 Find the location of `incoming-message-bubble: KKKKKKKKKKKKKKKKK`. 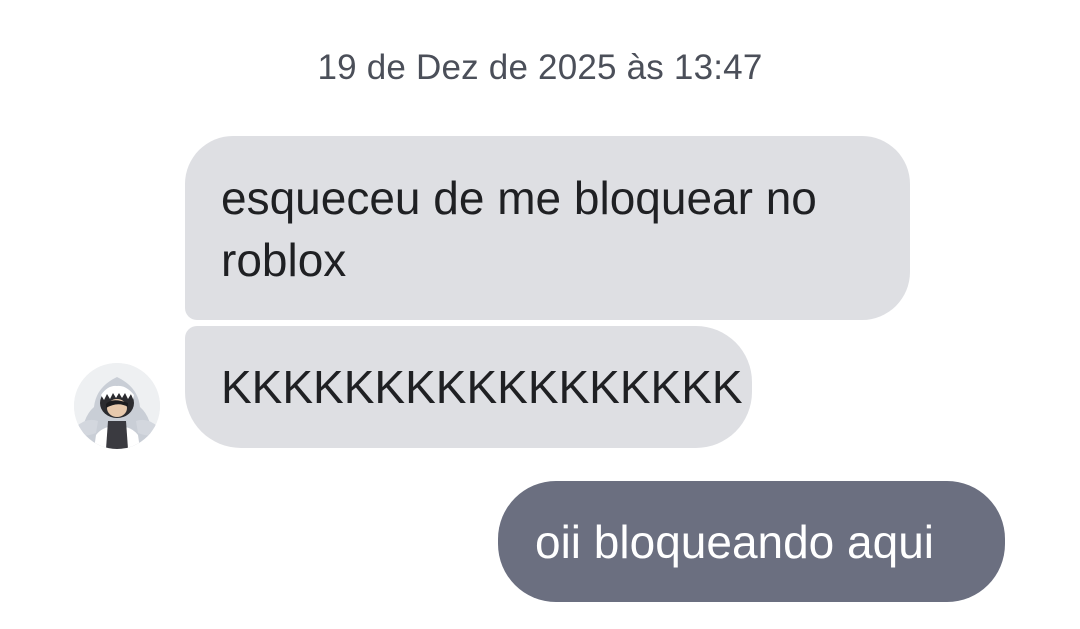

incoming-message-bubble: KKKKKKKKKKKKKKKKK is located at coordinates (468, 387).